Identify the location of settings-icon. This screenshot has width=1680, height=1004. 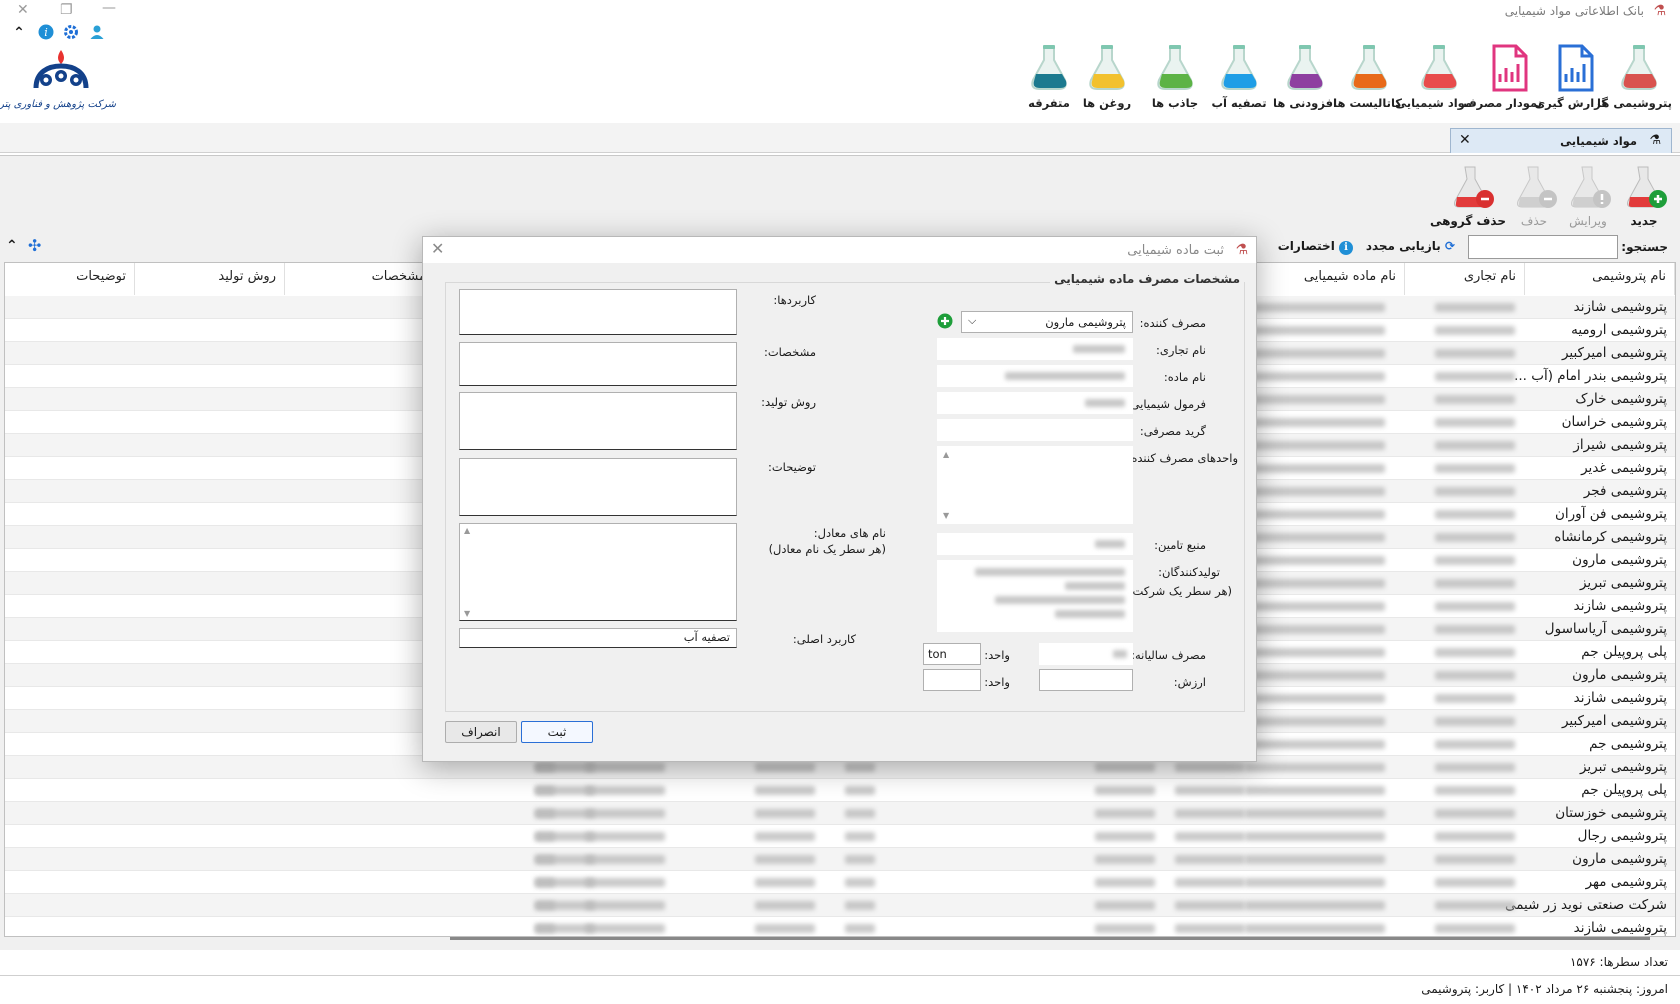
(71, 33).